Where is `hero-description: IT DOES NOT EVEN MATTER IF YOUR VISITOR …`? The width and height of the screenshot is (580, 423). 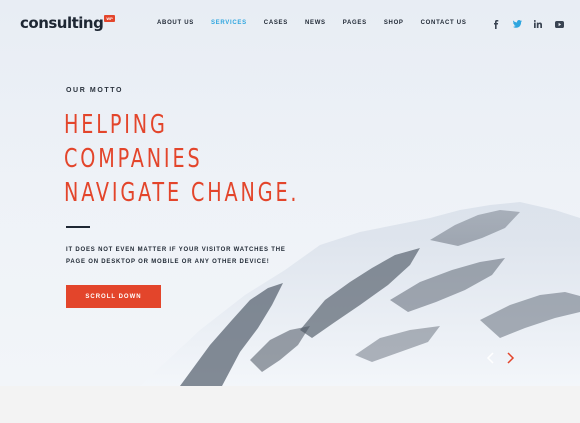
hero-description: IT DOES NOT EVEN MATTER IF YOUR VISITOR … is located at coordinates (191, 256).